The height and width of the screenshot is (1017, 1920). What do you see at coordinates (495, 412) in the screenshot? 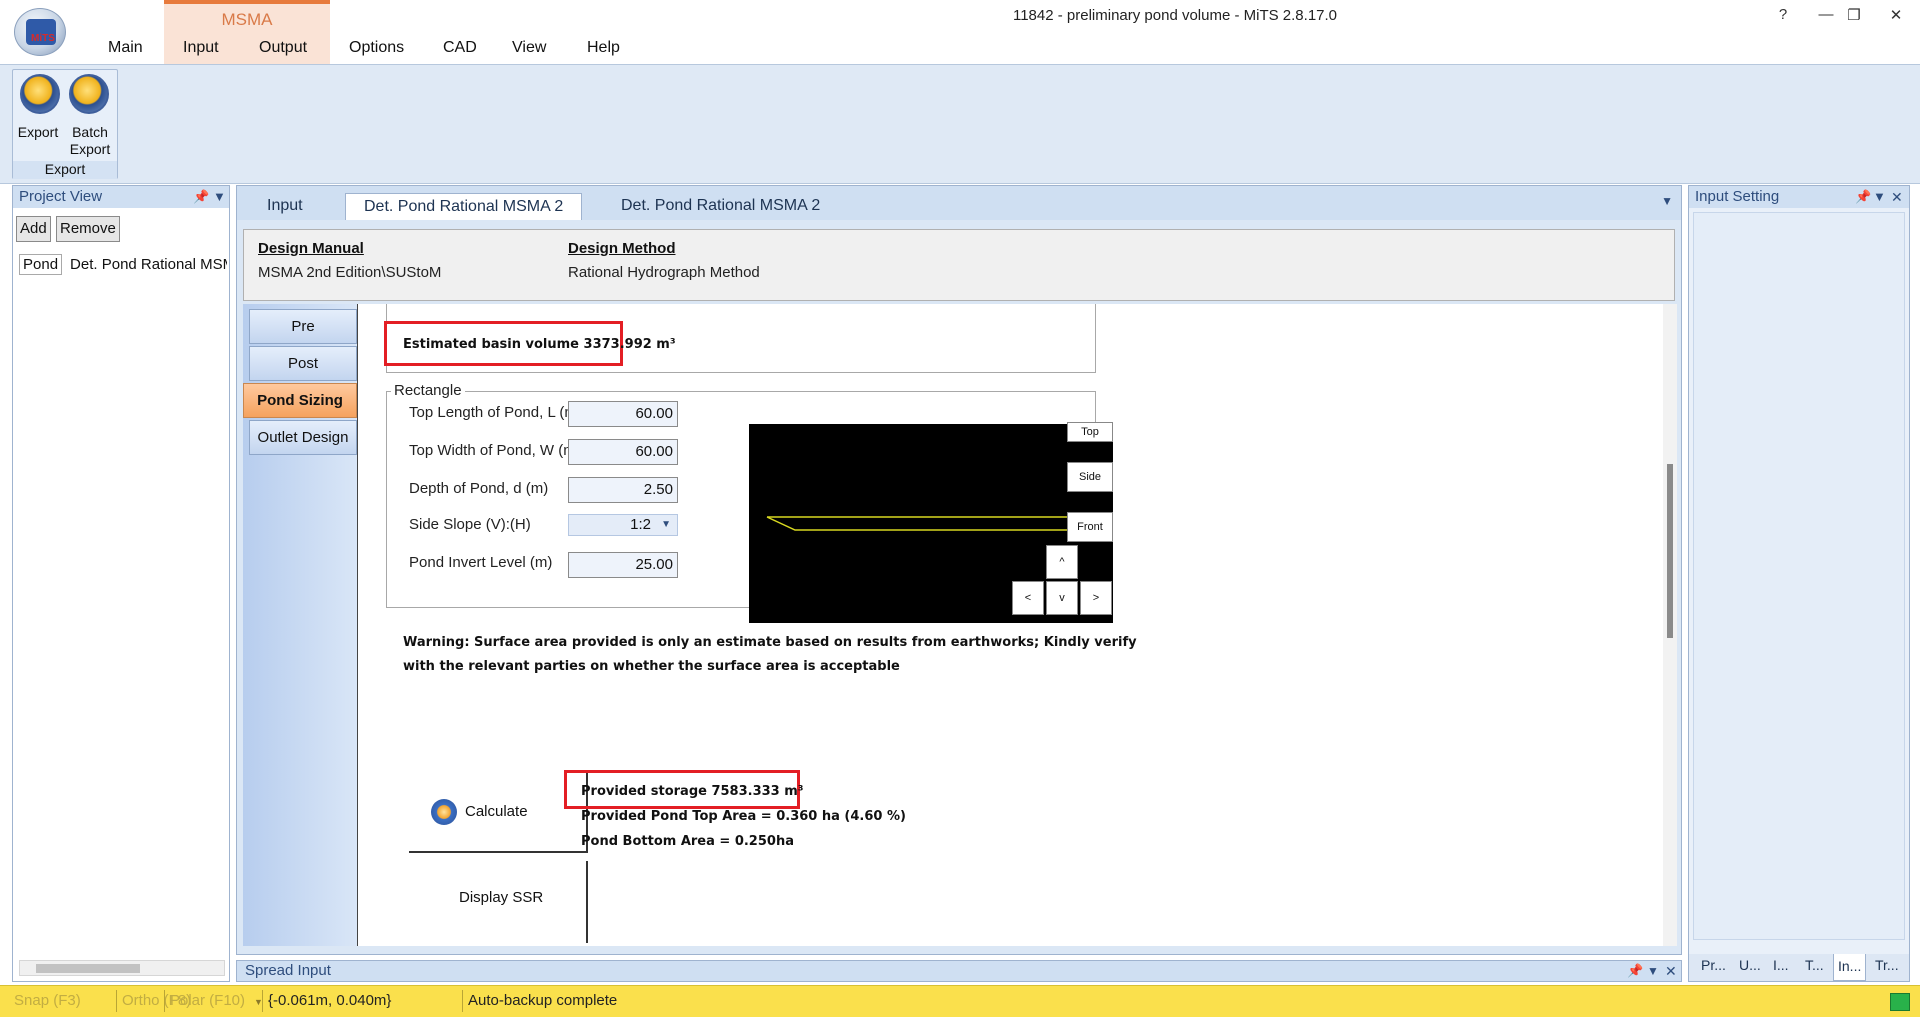
I see `top-length-label: Top Length of Pond, L (m)` at bounding box center [495, 412].